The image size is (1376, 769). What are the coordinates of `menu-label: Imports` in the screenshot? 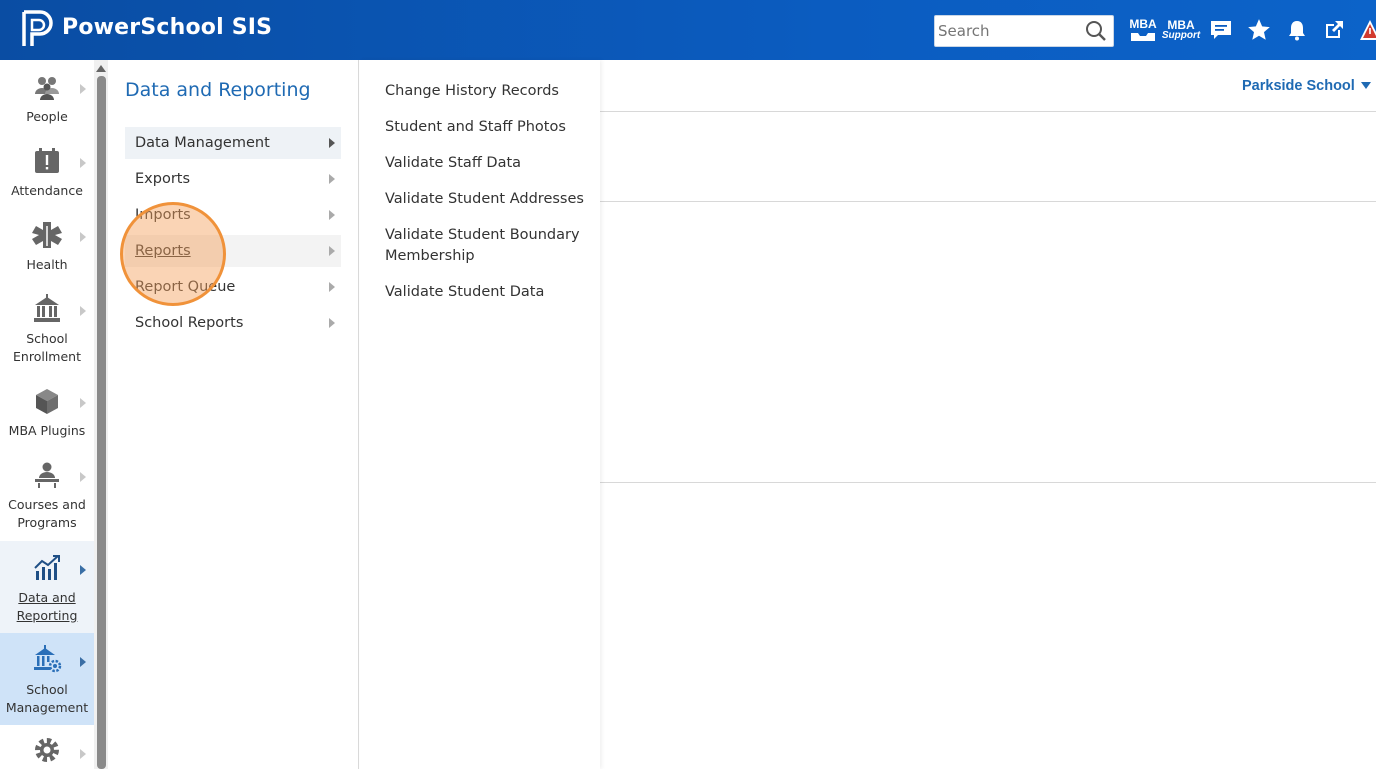 It's located at (163, 215).